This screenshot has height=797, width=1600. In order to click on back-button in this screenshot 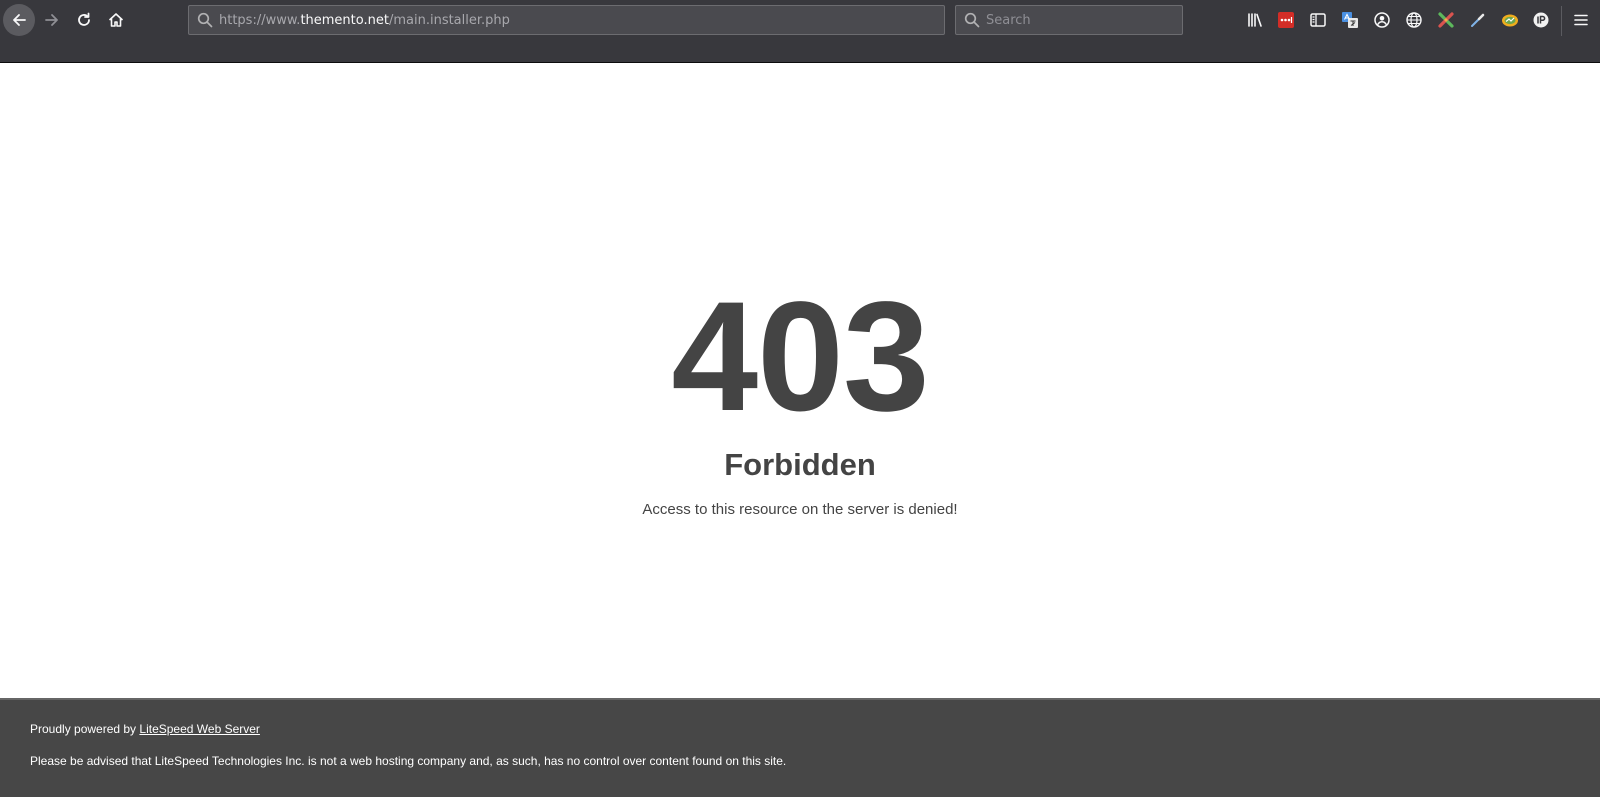, I will do `click(19, 20)`.